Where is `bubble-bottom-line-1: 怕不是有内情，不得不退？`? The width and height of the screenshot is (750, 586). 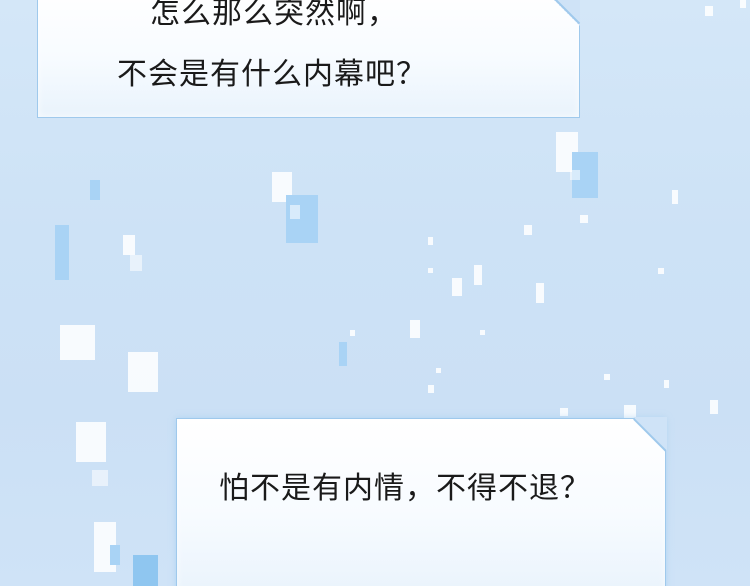
bubble-bottom-line-1: 怕不是有内情，不得不退？ is located at coordinates (405, 488).